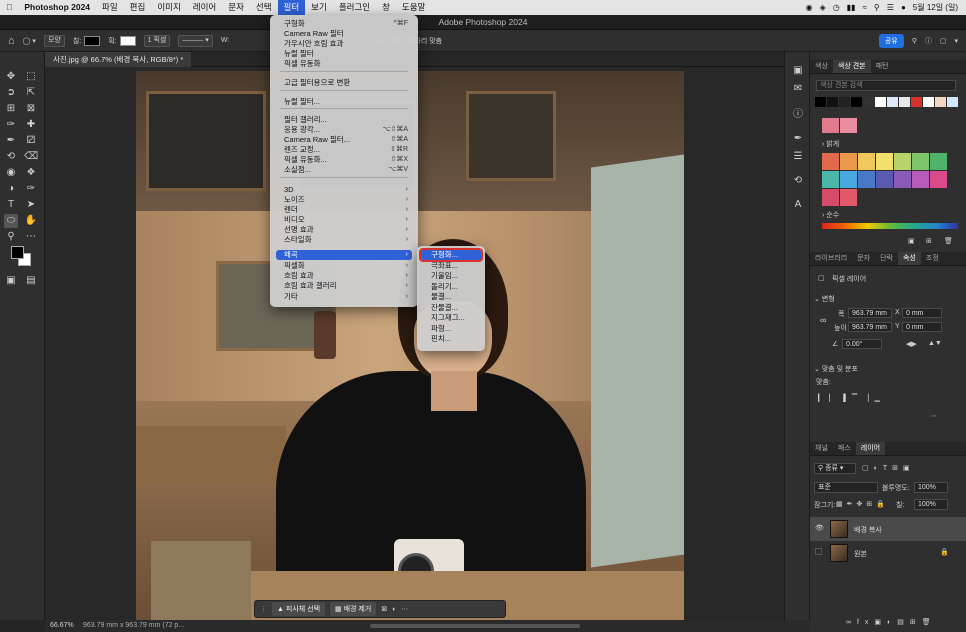  I want to click on menu-filter: 필터, so click(291, 7).